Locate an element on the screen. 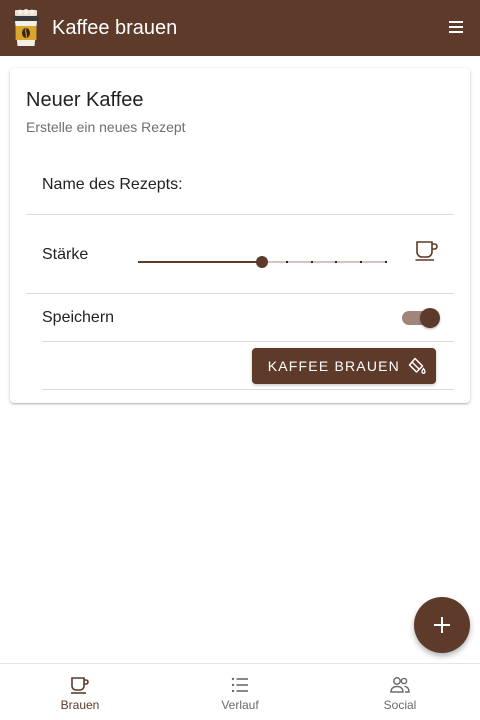 The image size is (480, 720). people-icon is located at coordinates (400, 685).